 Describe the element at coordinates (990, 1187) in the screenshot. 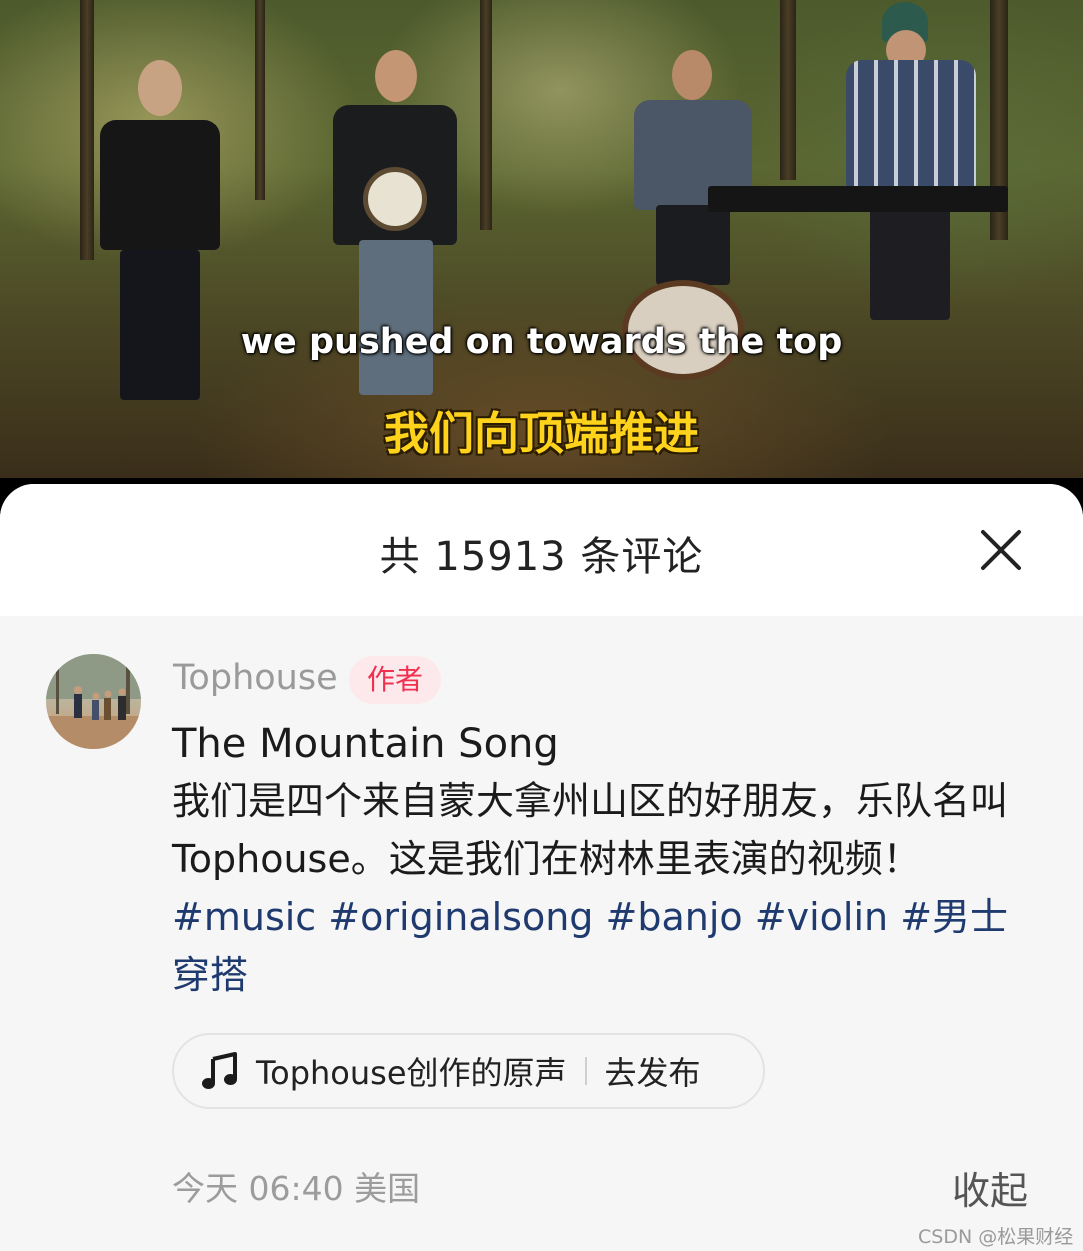

I see `collapse-button: 收起` at that location.